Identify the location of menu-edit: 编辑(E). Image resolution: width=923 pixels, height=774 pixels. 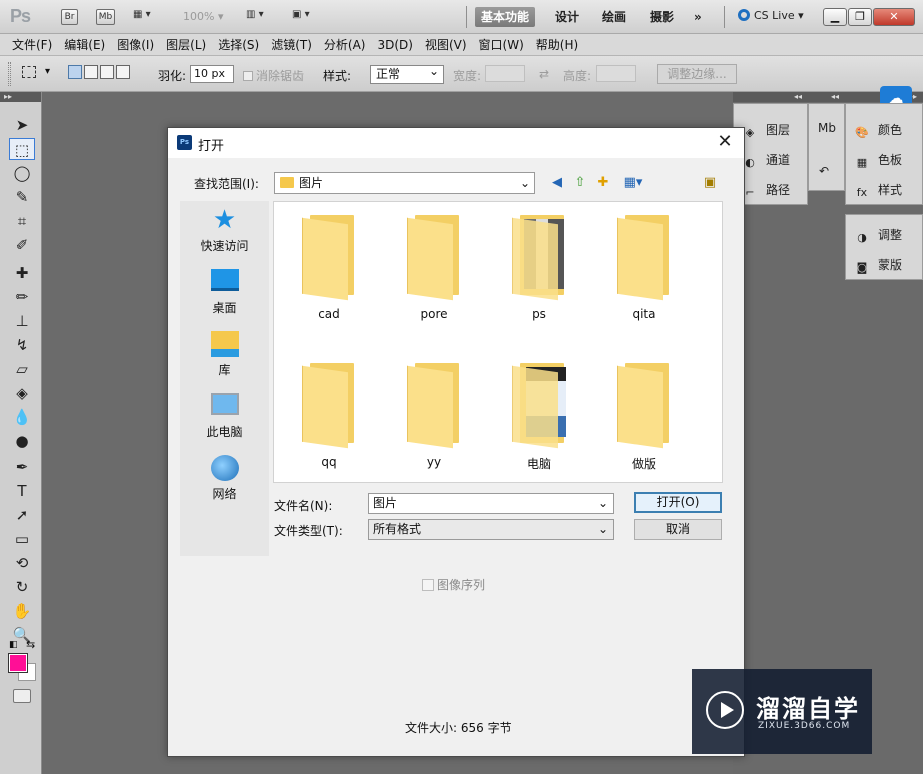
(84, 45).